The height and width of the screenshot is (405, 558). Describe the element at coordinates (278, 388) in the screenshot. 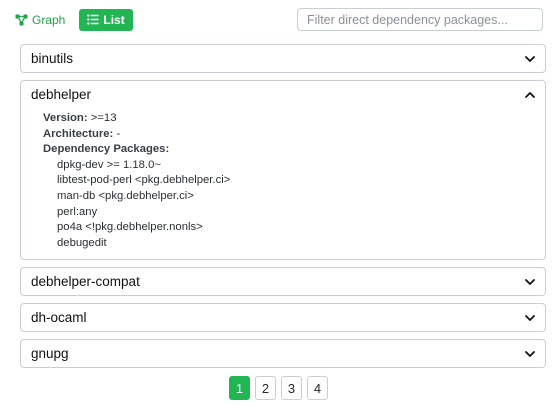

I see `pagination: 1 2 3 4` at that location.